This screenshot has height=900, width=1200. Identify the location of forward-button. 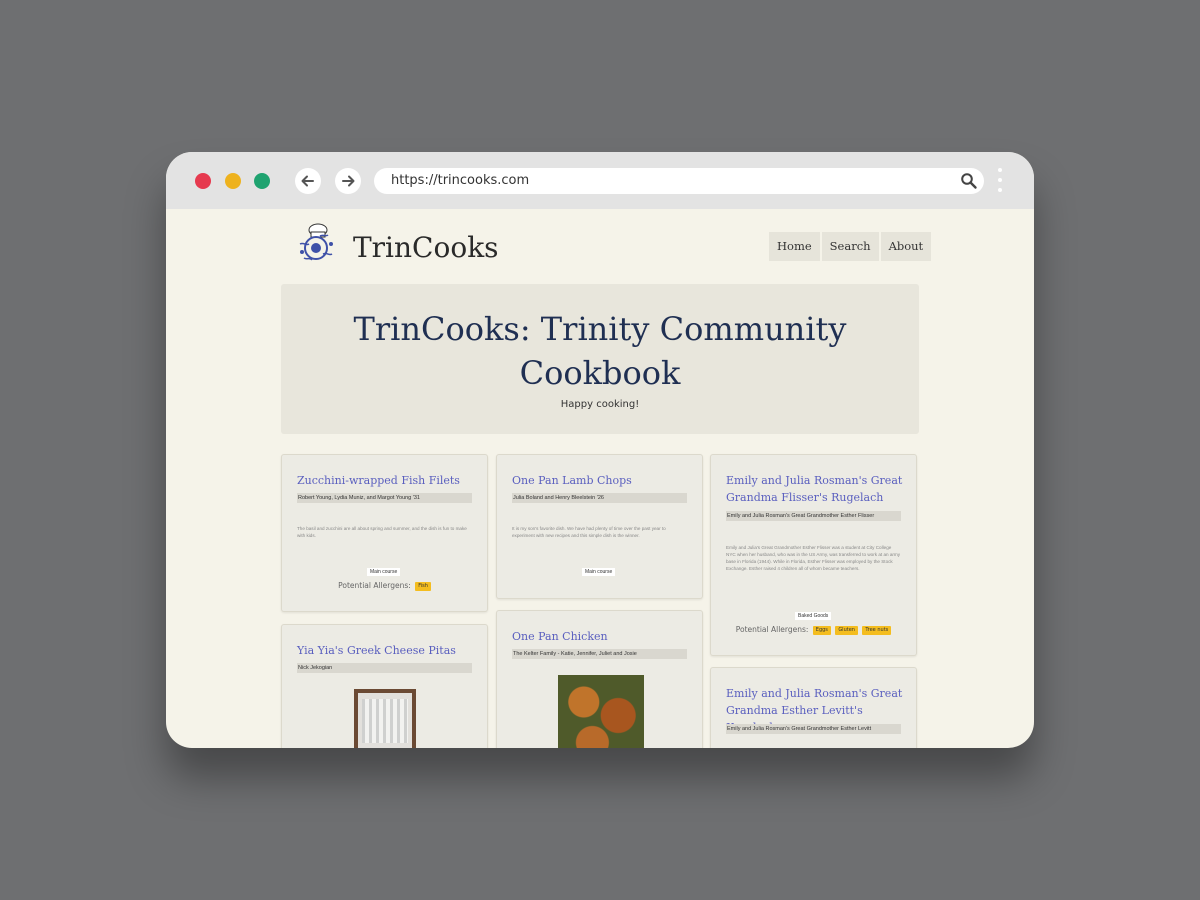
(348, 181).